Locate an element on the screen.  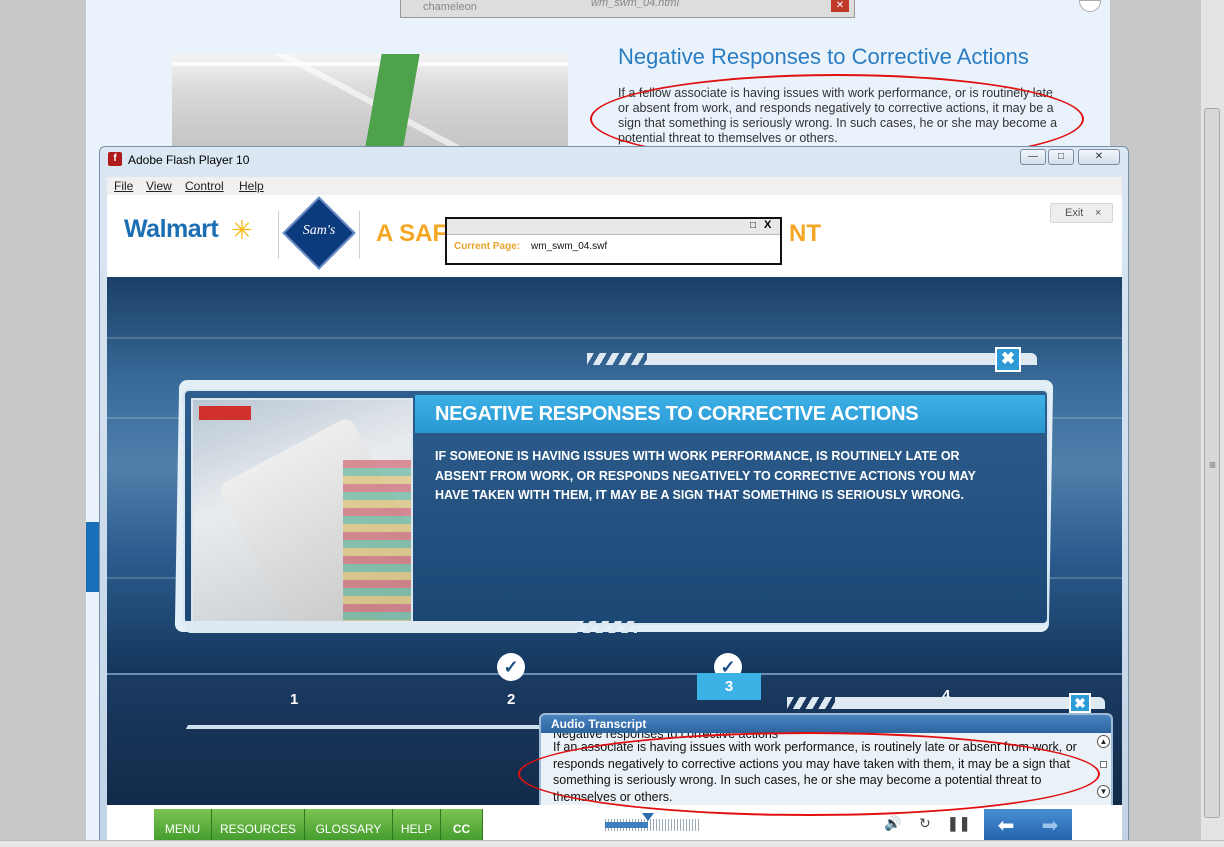
price-sign is located at coordinates (225, 413).